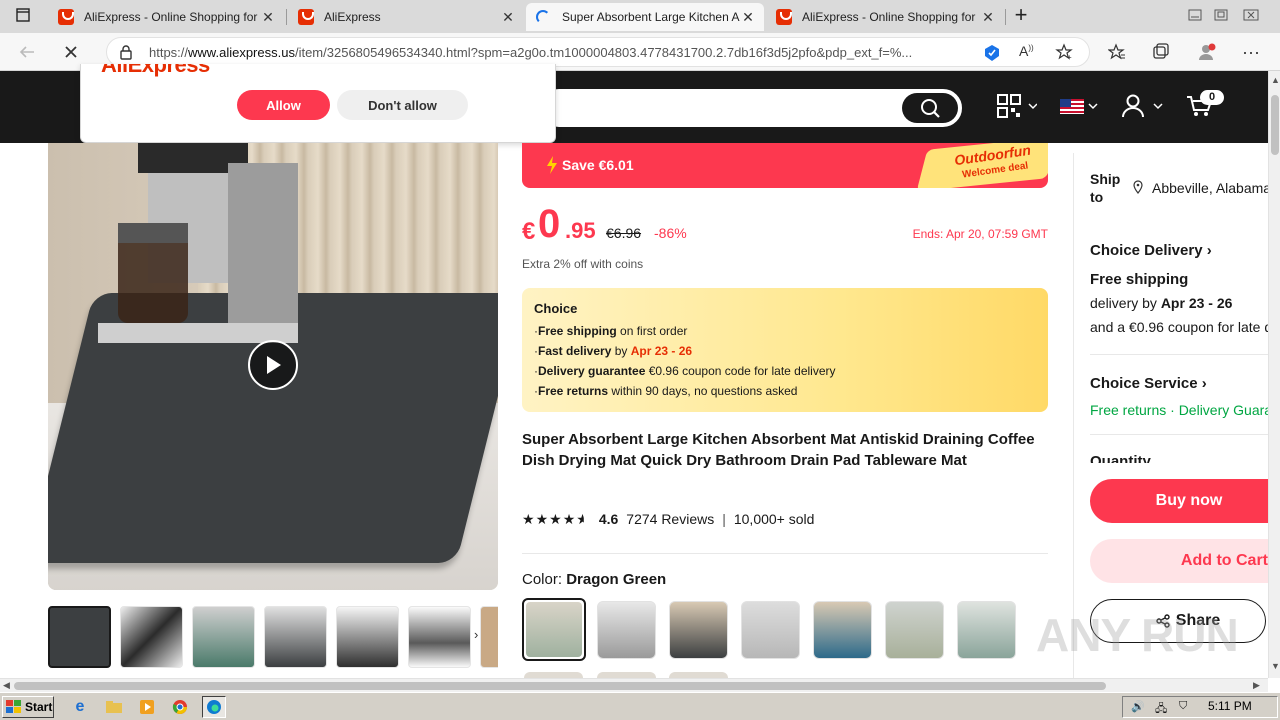 The height and width of the screenshot is (720, 1280). Describe the element at coordinates (27, 52) in the screenshot. I see `back-icon` at that location.